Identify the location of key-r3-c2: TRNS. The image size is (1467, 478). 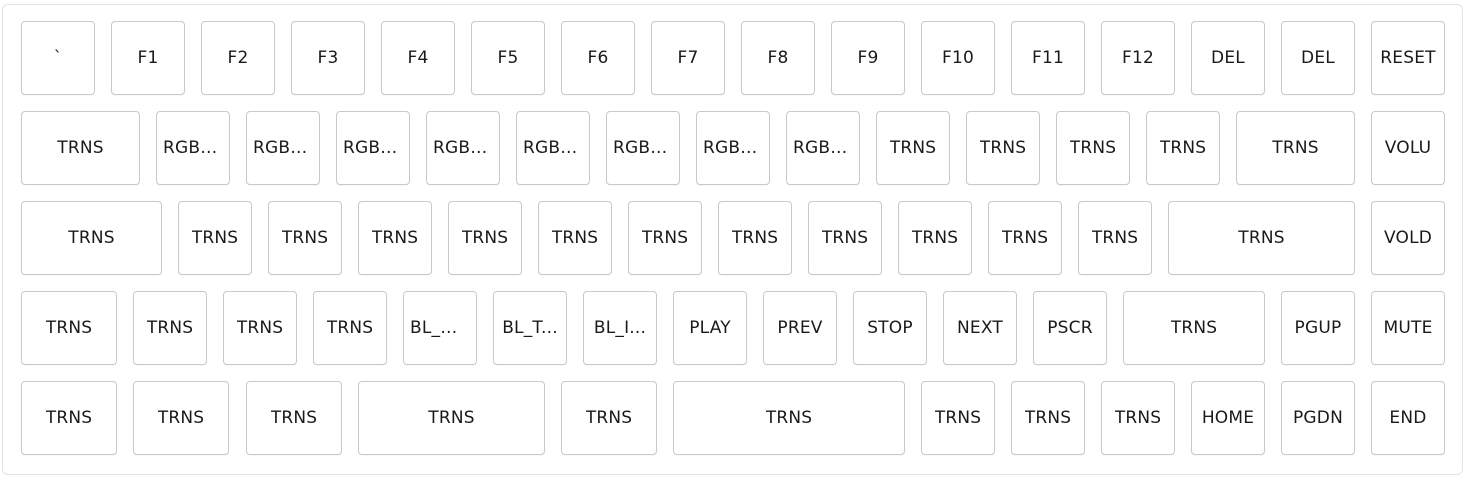
(215, 238).